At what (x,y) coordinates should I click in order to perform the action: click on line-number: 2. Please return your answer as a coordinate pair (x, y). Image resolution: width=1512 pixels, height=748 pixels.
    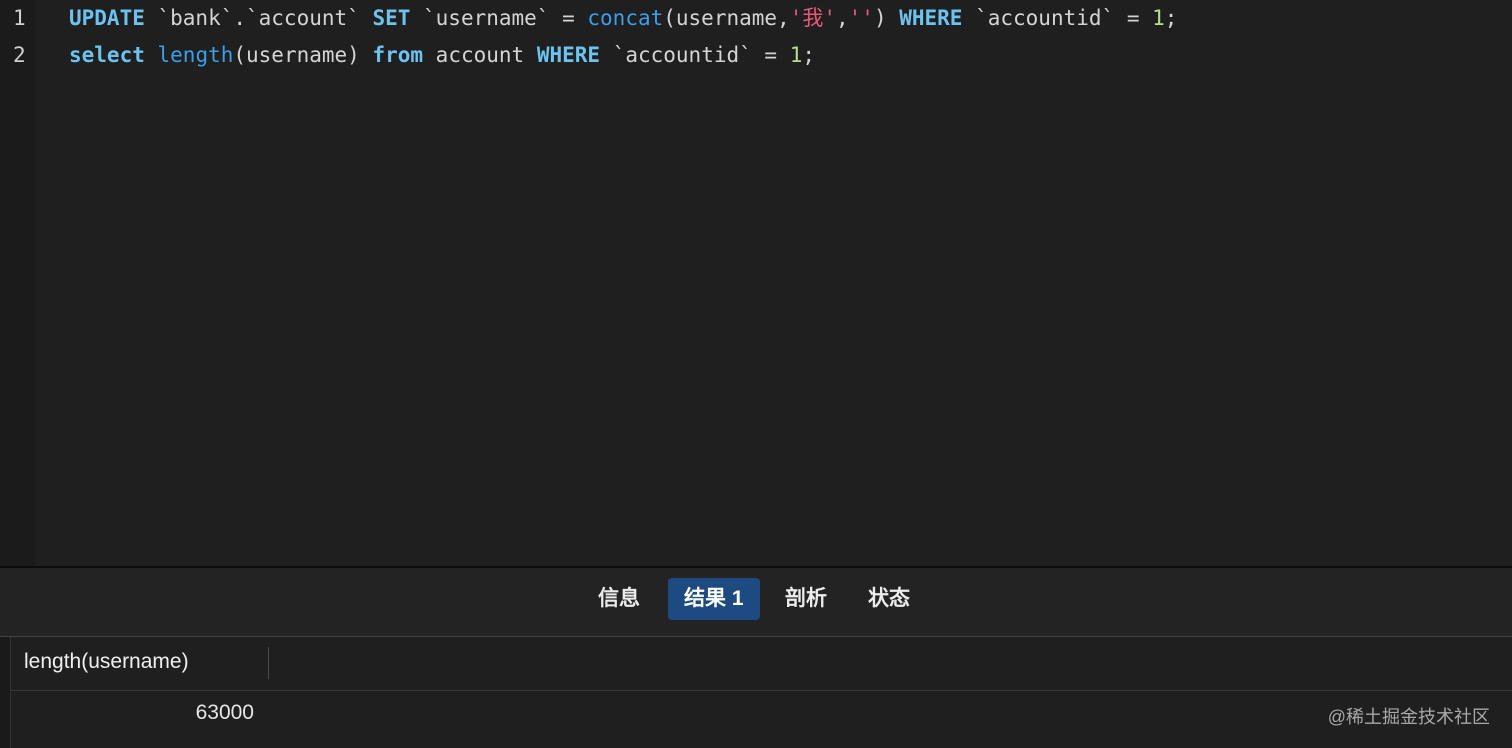
    Looking at the image, I should click on (19, 55).